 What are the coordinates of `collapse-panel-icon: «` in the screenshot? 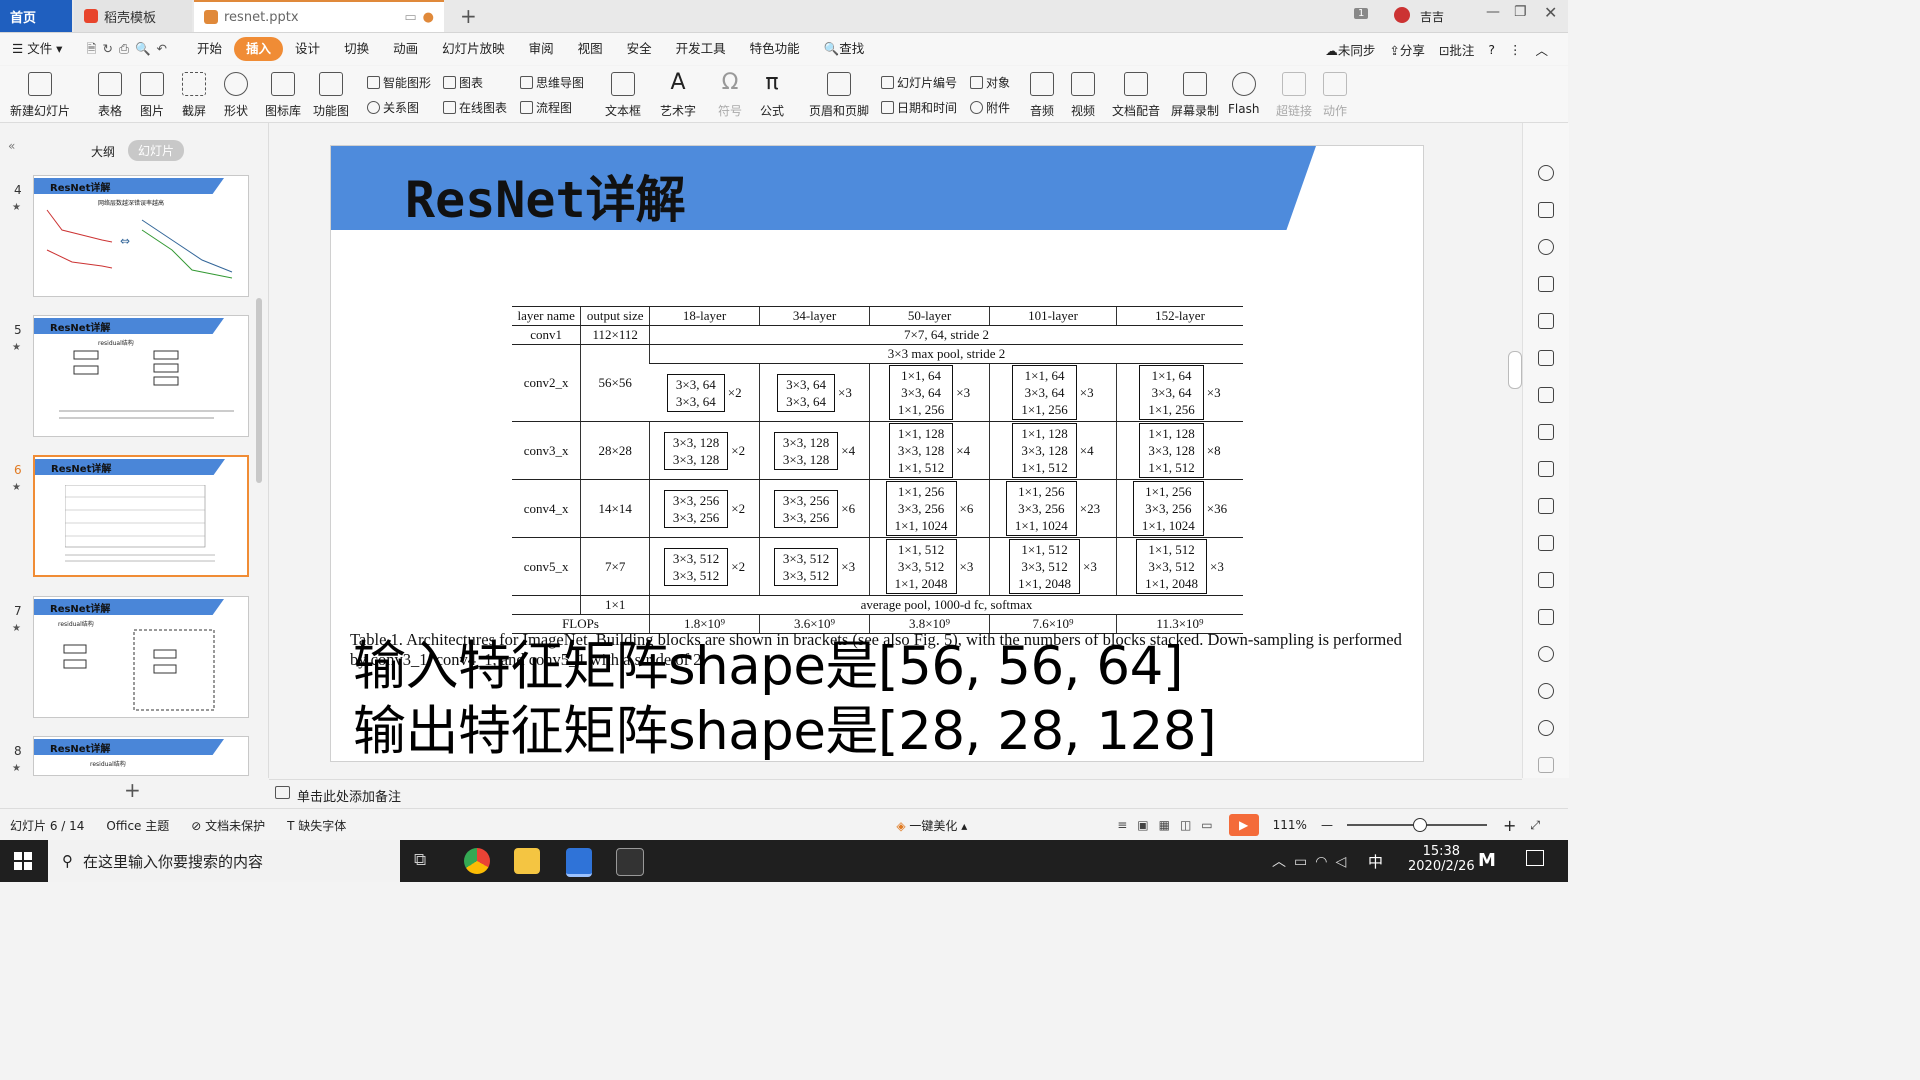 It's located at (11, 146).